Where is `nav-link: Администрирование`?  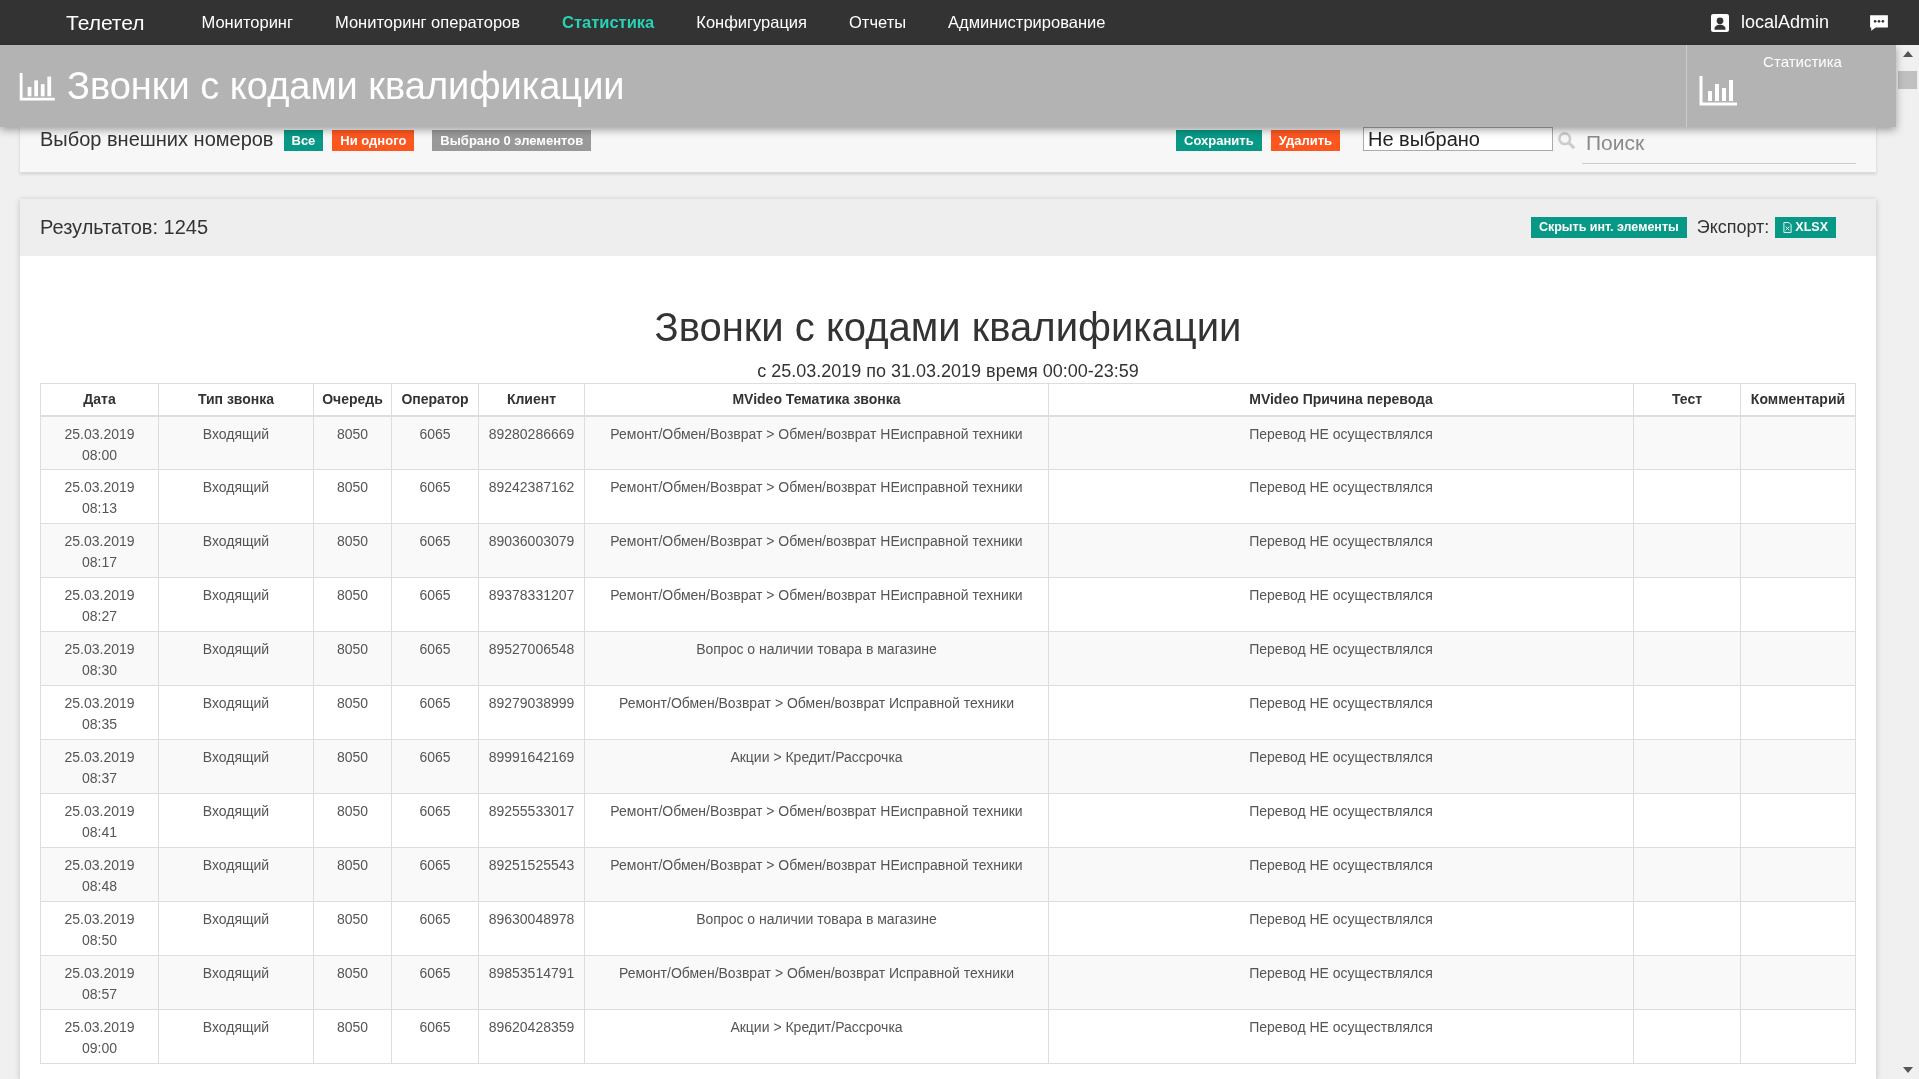 nav-link: Администрирование is located at coordinates (1027, 22).